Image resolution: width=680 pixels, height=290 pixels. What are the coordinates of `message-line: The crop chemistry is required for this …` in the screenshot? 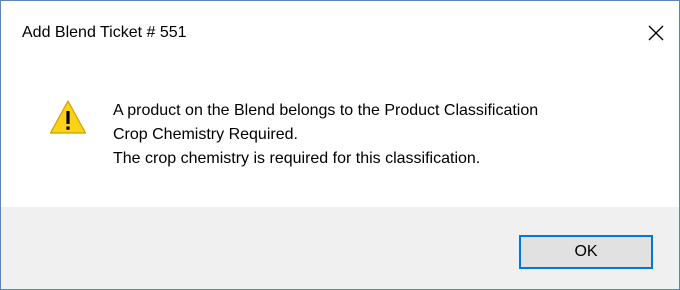 It's located at (297, 158).